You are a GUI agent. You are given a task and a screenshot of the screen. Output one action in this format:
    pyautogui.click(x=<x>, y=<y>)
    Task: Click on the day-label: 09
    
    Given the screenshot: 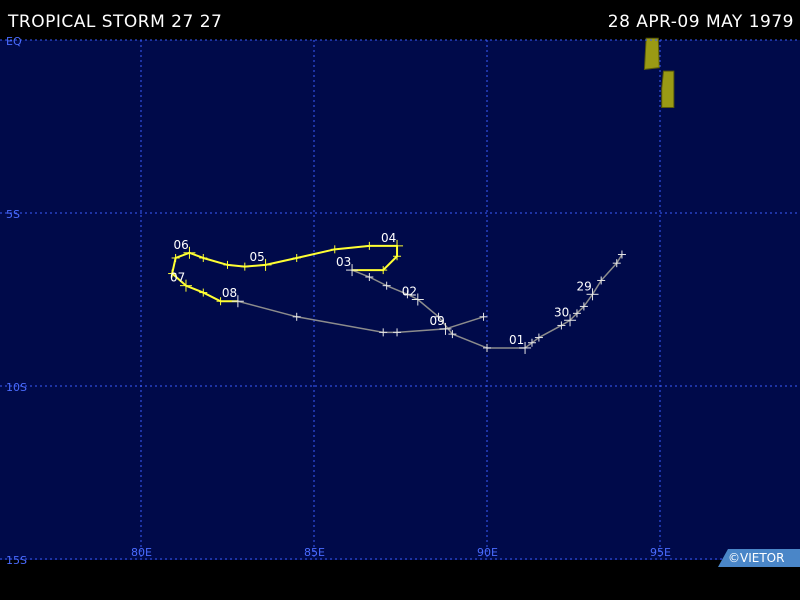 What is the action you would take?
    pyautogui.click(x=436, y=321)
    